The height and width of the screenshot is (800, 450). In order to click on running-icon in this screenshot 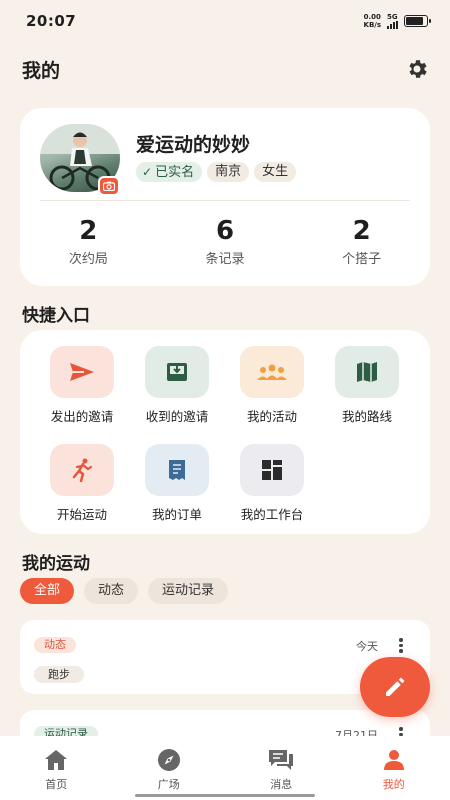, I will do `click(82, 470)`.